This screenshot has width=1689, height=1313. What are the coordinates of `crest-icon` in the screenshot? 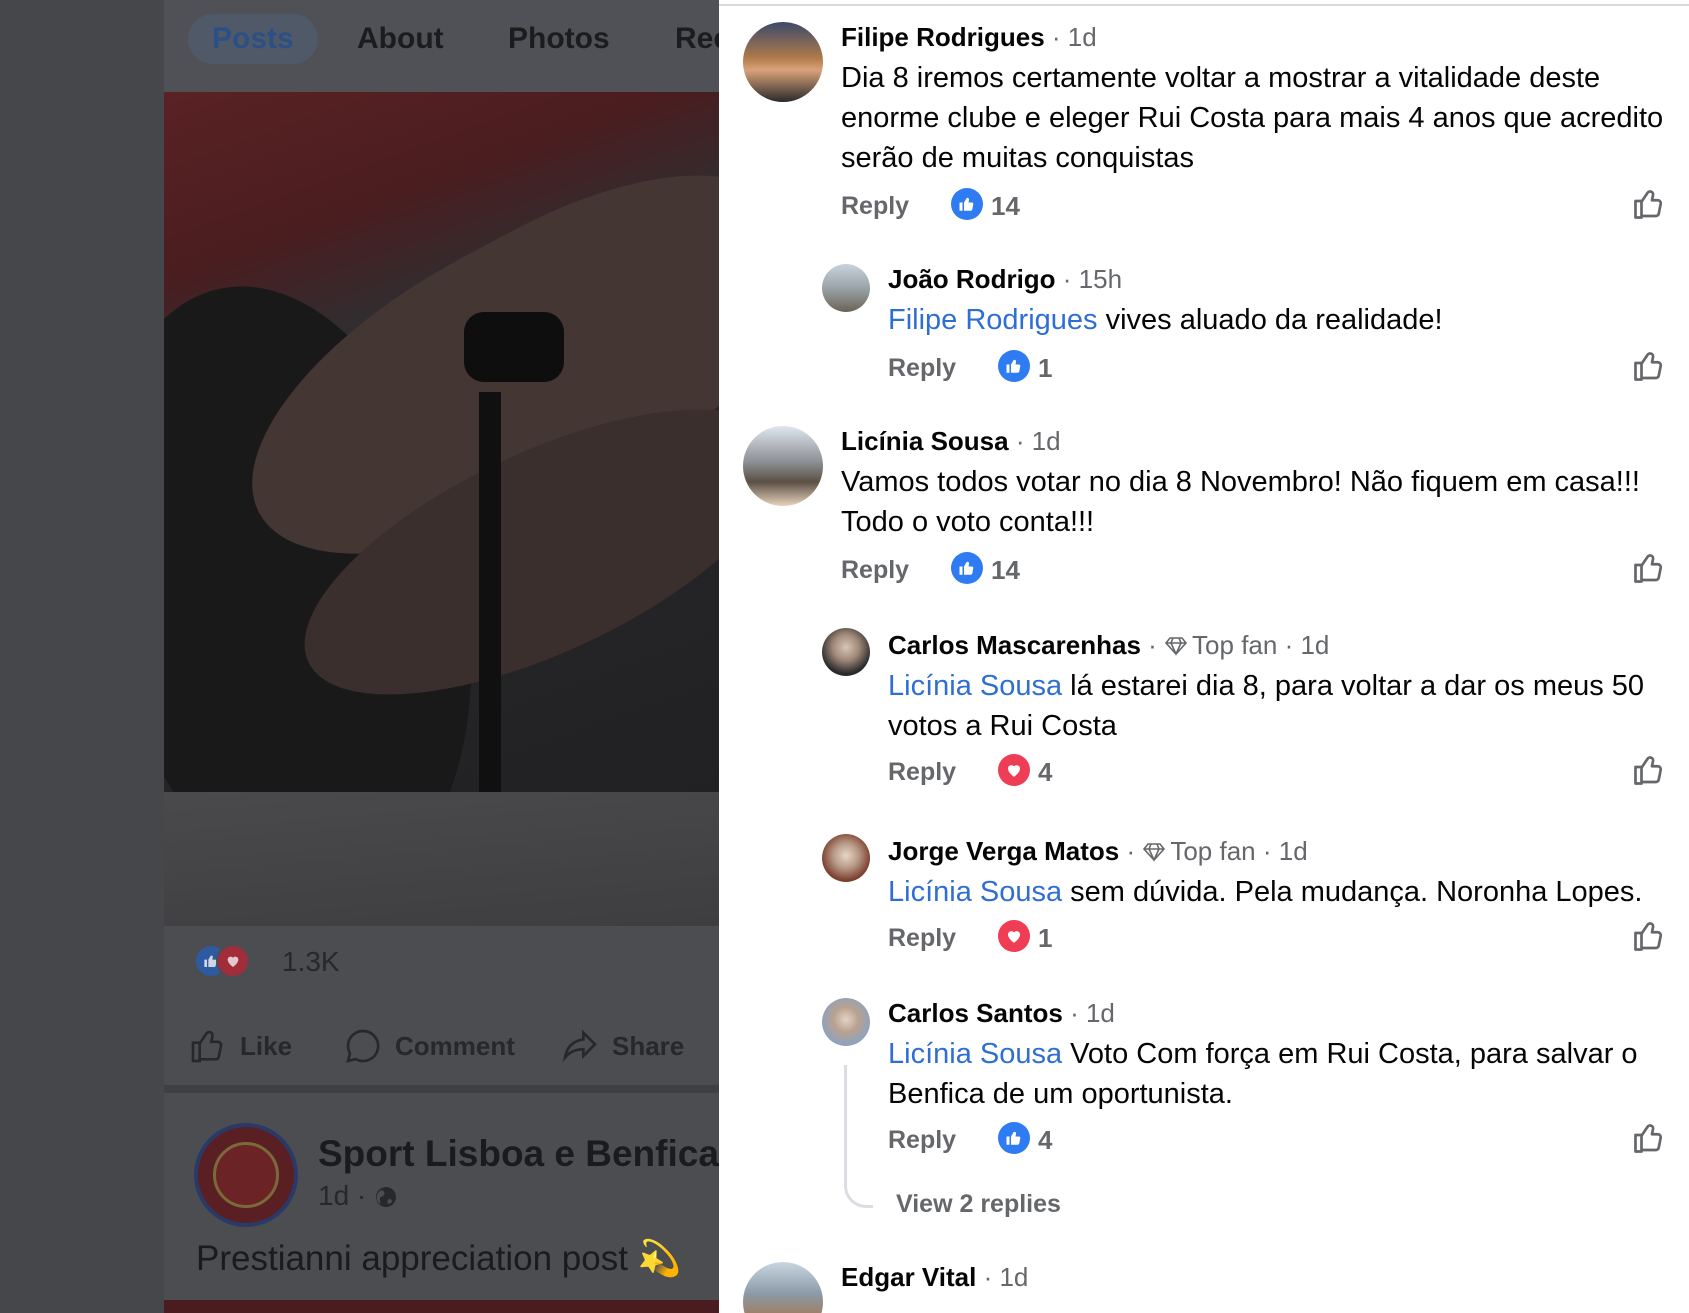 It's located at (246, 1175).